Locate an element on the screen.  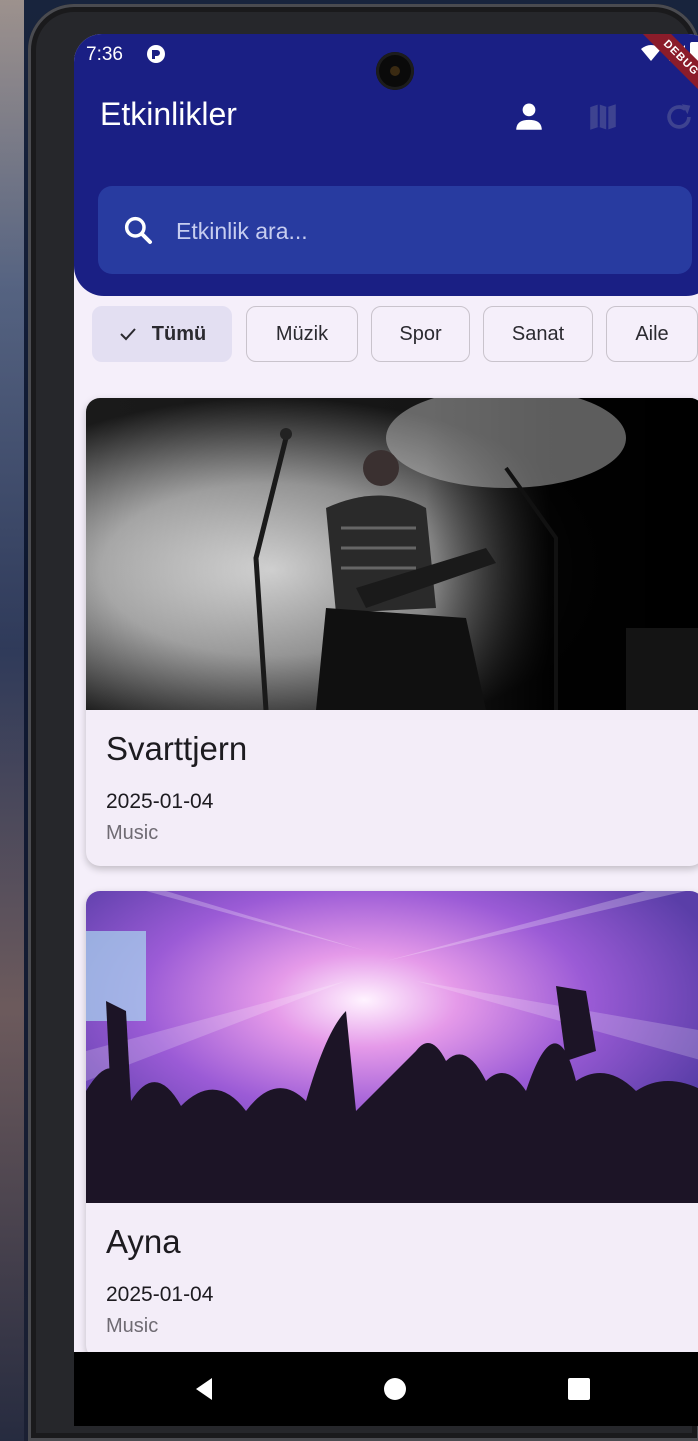
filter-chip-music: Müzik is located at coordinates (302, 334).